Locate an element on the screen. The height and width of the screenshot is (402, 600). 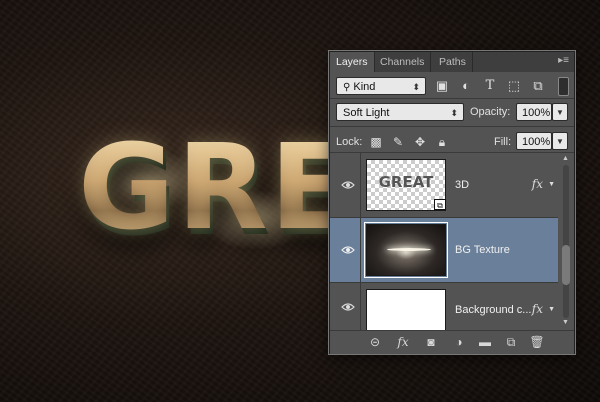
filter-kind-select: ⚲ Kind ⬍ is located at coordinates (381, 86).